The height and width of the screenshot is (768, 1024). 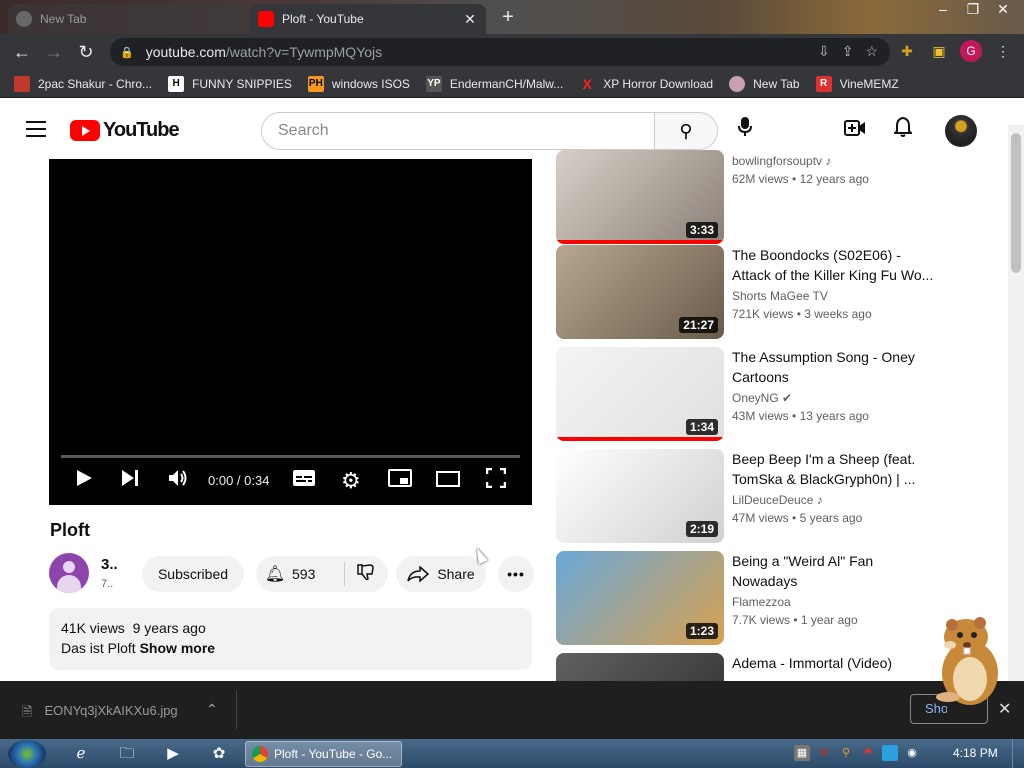 I want to click on video-title: The Assumption Song - Oney Cartoons, so click(x=837, y=367).